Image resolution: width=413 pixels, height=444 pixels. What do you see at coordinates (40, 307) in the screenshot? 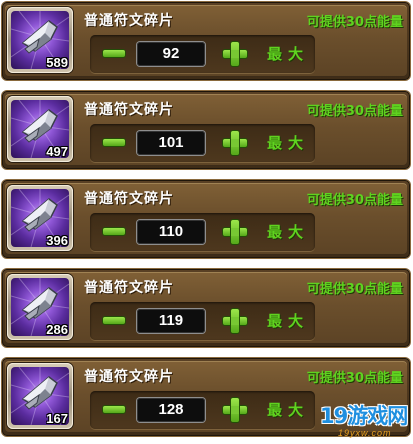
I see `item-icon-slot: 286` at bounding box center [40, 307].